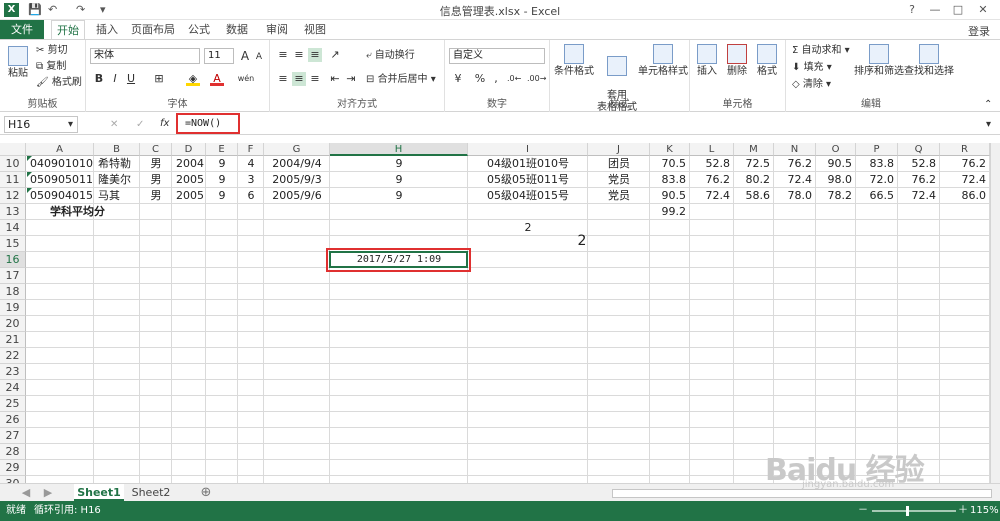 This screenshot has width=1000, height=521. I want to click on align-bottom-icon: ≡, so click(315, 55).